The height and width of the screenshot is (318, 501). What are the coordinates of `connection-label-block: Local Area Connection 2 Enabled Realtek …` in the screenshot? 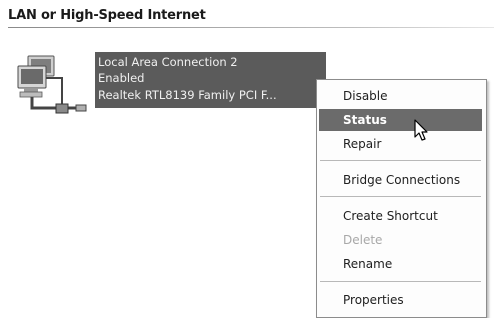 It's located at (210, 80).